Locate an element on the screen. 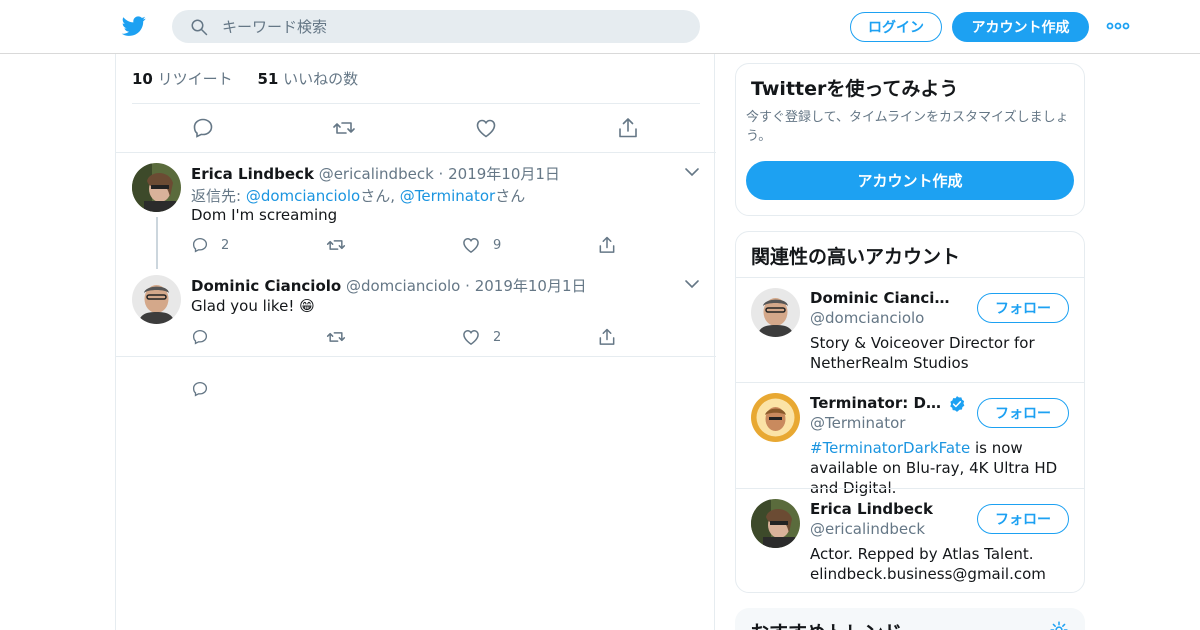 This screenshot has width=1200, height=630. account-handle: @ericalindbeck is located at coordinates (867, 529).